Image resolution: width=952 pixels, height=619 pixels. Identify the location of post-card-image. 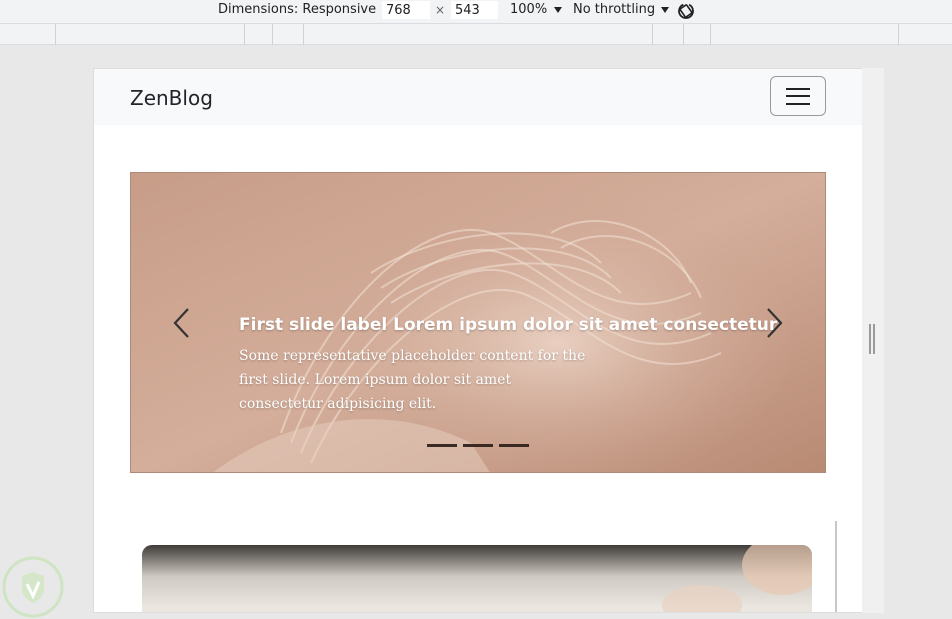
(477, 578).